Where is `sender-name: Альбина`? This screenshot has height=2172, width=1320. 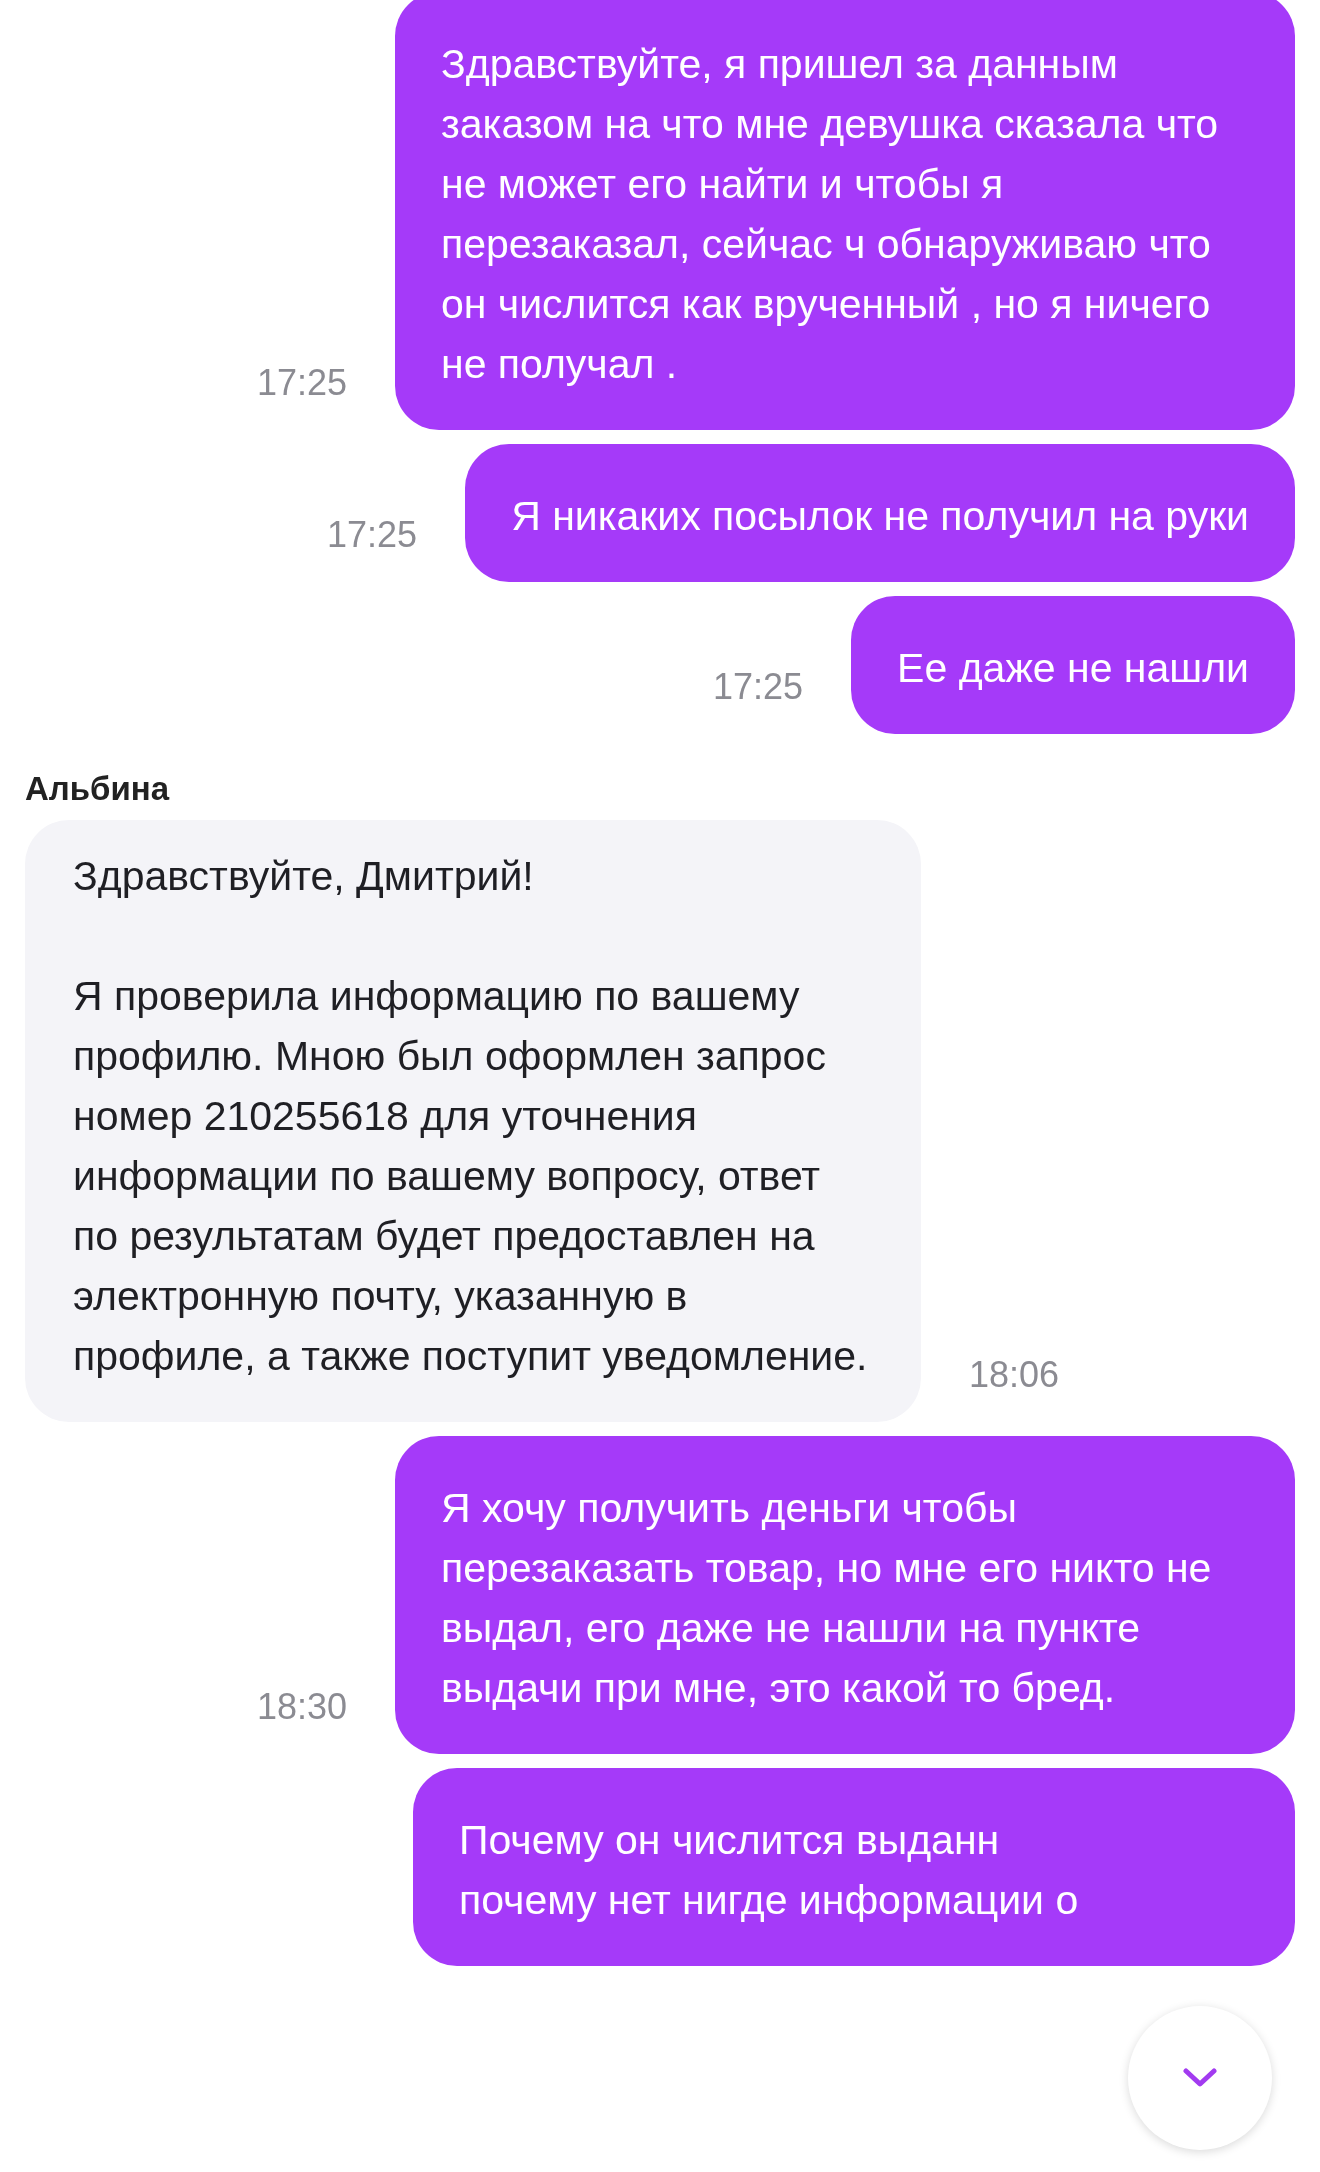
sender-name: Альбина is located at coordinates (98, 789).